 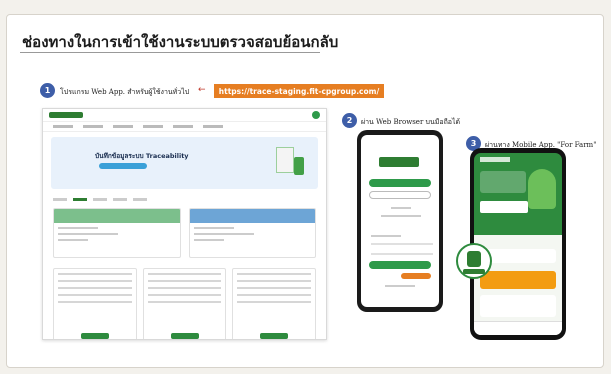 What do you see at coordinates (411, 122) in the screenshot?
I see `step-2-text: ผ่าน Web Browser บนมือถือได้` at bounding box center [411, 122].